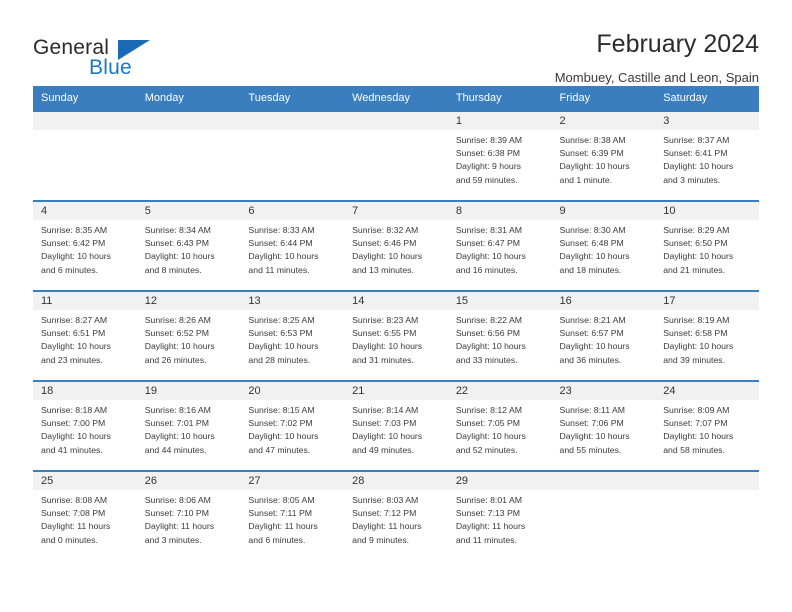 The image size is (792, 612). I want to click on page-subtitle: Mombuey, Castille and Leon, Spain, so click(656, 77).